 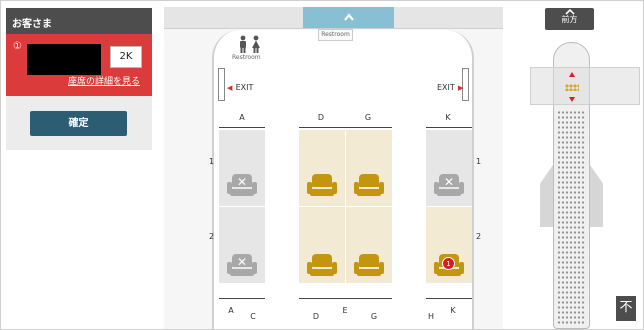 I want to click on seat-1a: ✕, so click(x=242, y=168).